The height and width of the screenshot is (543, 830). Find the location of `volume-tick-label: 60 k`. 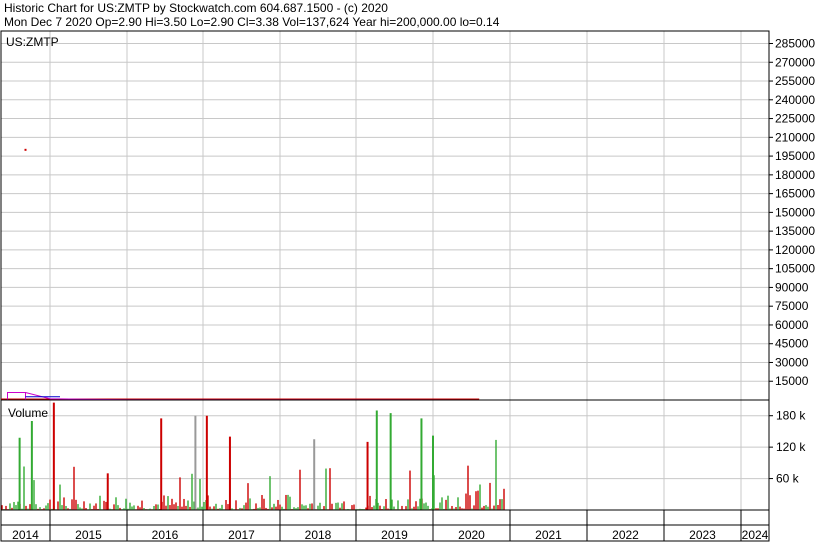

volume-tick-label: 60 k is located at coordinates (788, 479).